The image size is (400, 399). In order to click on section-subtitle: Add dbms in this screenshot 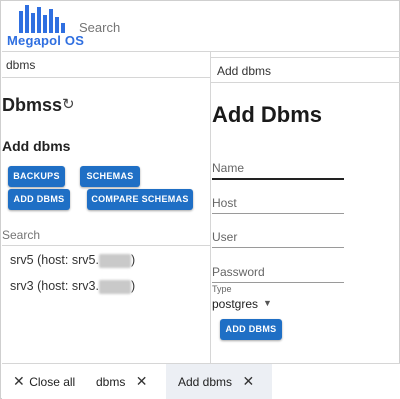, I will do `click(36, 146)`.